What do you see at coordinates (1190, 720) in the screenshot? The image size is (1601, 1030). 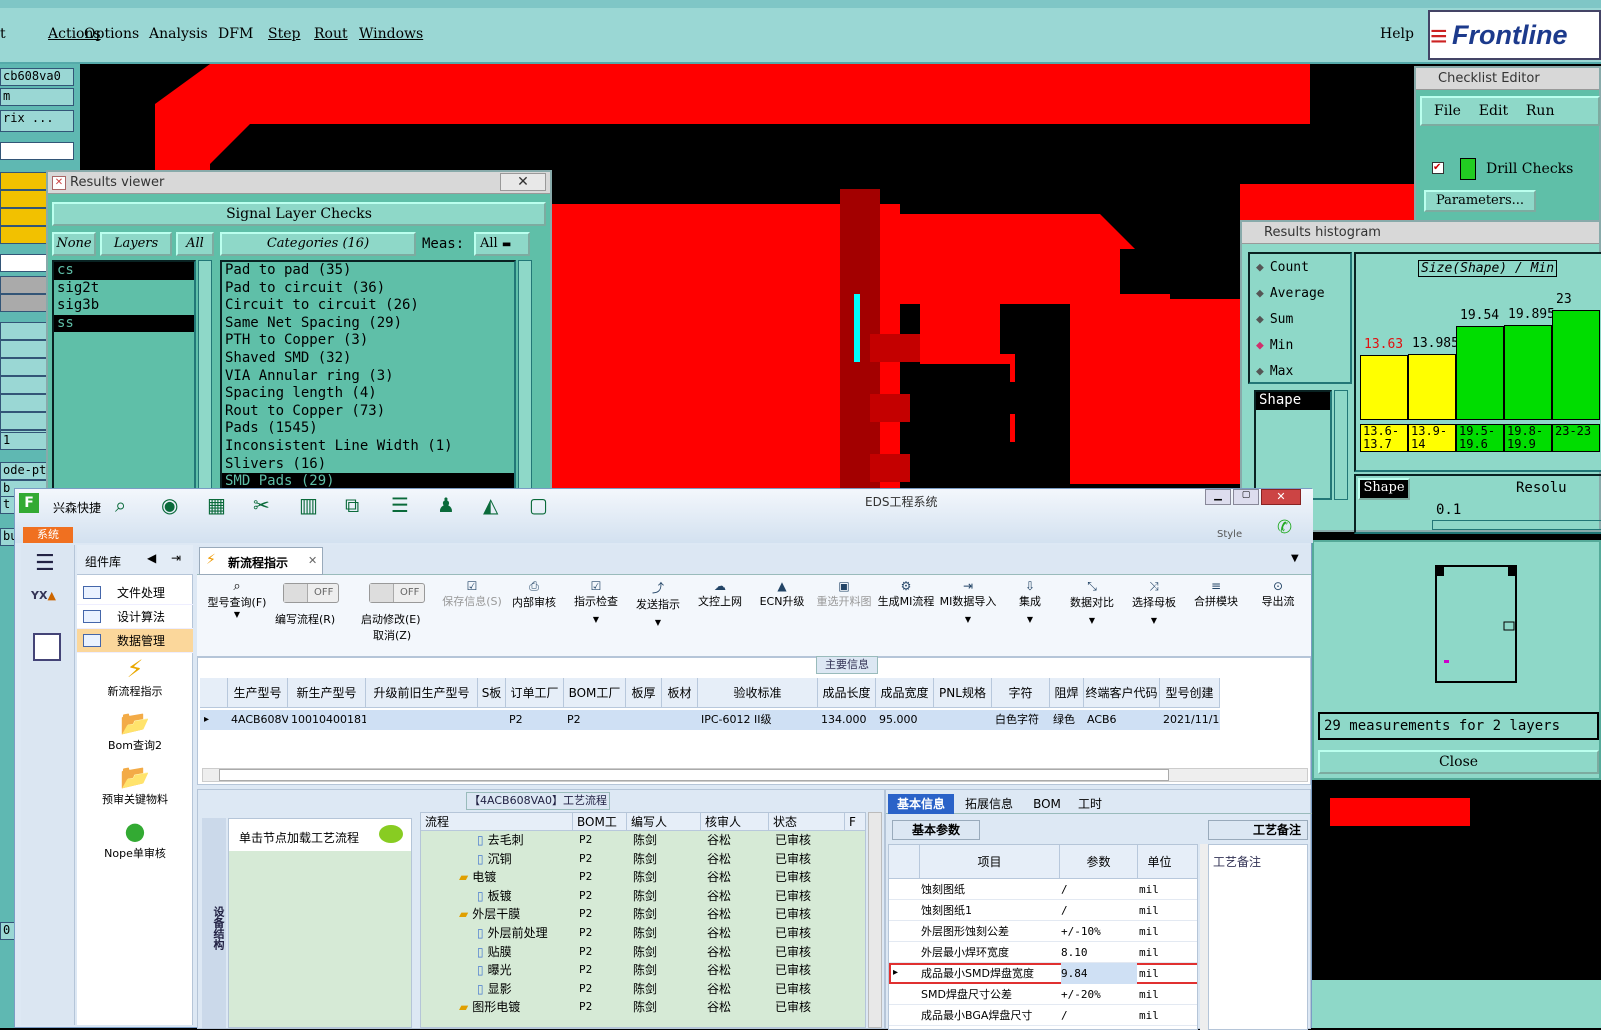 I see `table-cell: 2021/11/13` at bounding box center [1190, 720].